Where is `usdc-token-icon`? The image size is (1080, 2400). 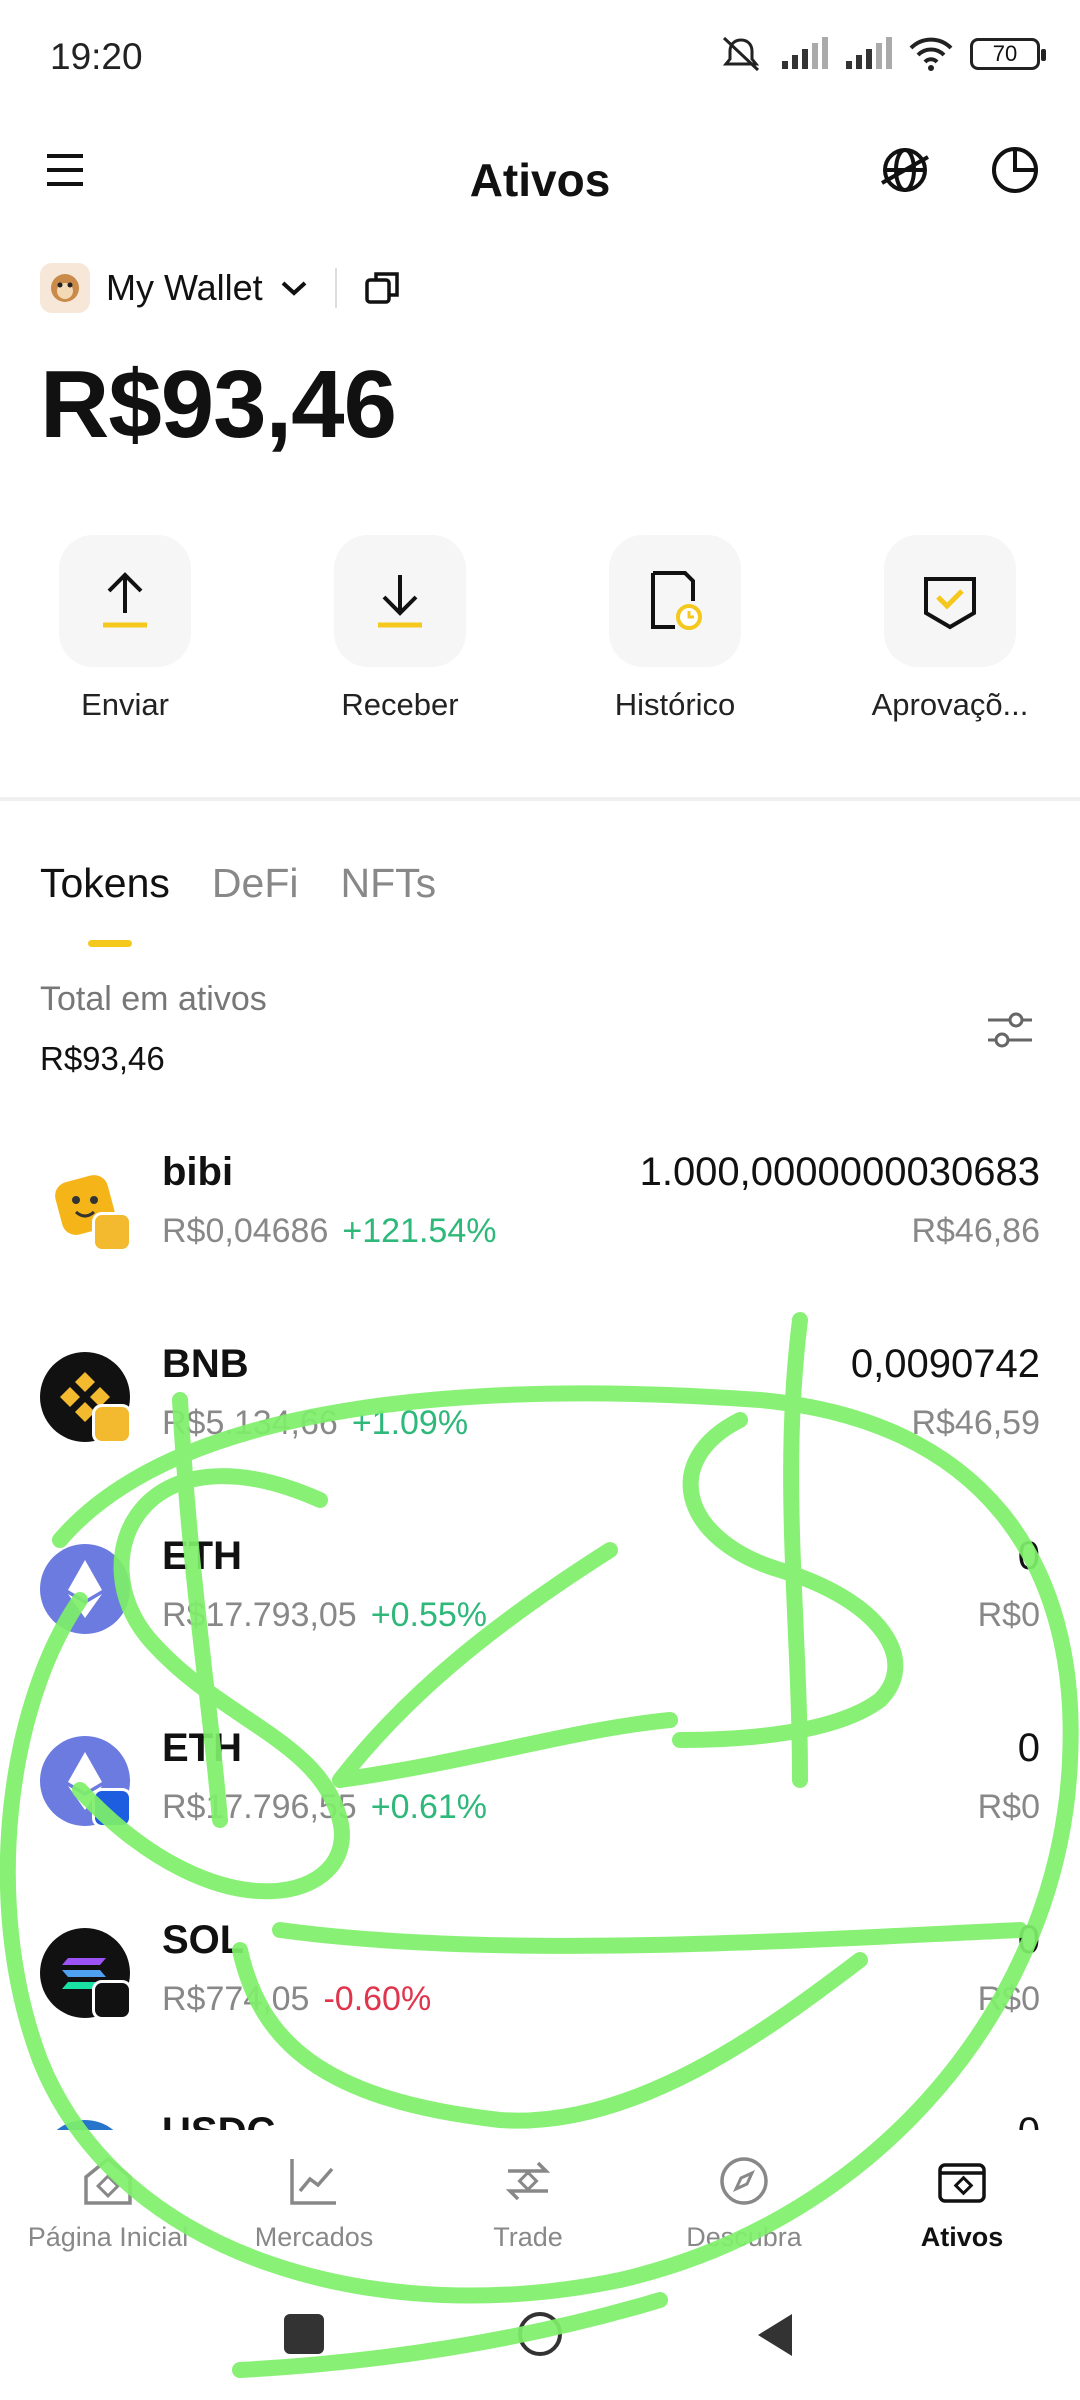 usdc-token-icon is located at coordinates (85, 2125).